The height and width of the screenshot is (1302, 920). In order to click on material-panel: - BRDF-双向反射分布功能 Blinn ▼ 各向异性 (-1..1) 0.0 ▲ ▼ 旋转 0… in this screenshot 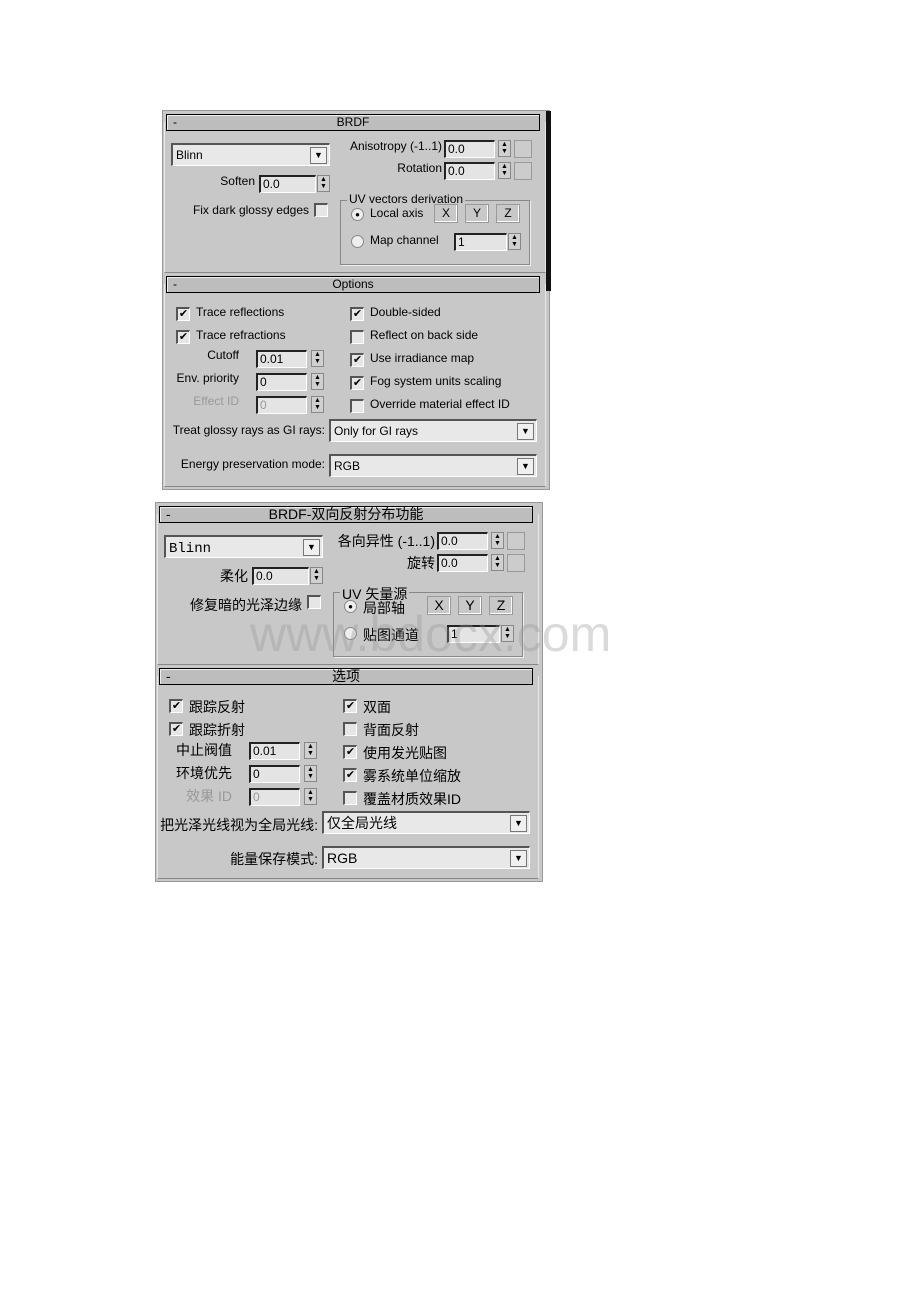, I will do `click(349, 692)`.